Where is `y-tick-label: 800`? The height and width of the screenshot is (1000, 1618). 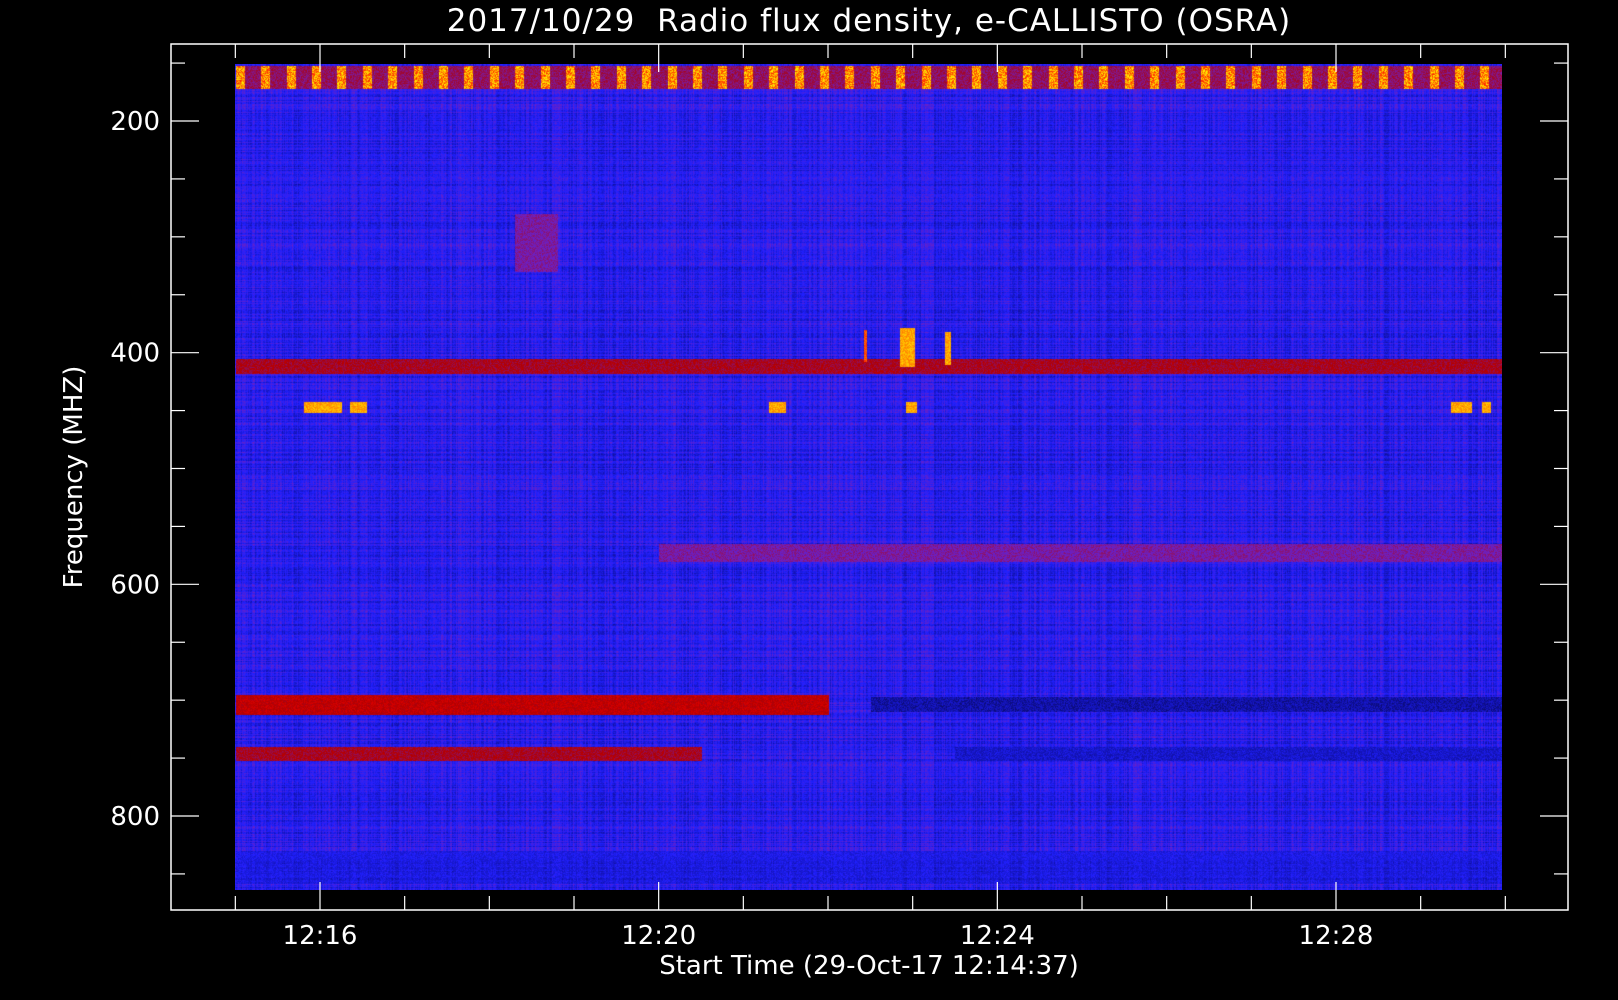
y-tick-label: 800 is located at coordinates (135, 817).